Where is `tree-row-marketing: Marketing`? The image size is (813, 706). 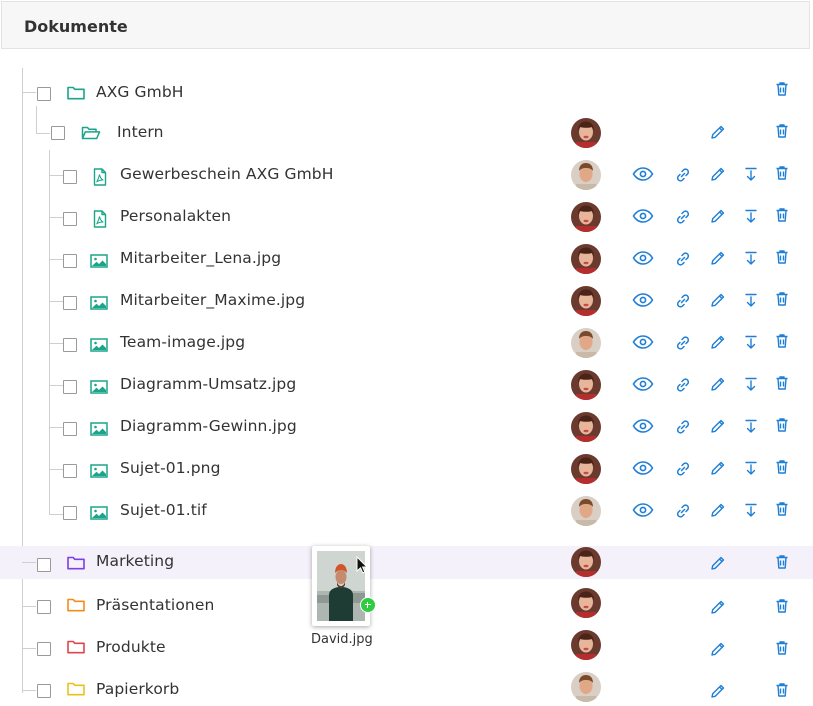 tree-row-marketing: Marketing is located at coordinates (406, 562).